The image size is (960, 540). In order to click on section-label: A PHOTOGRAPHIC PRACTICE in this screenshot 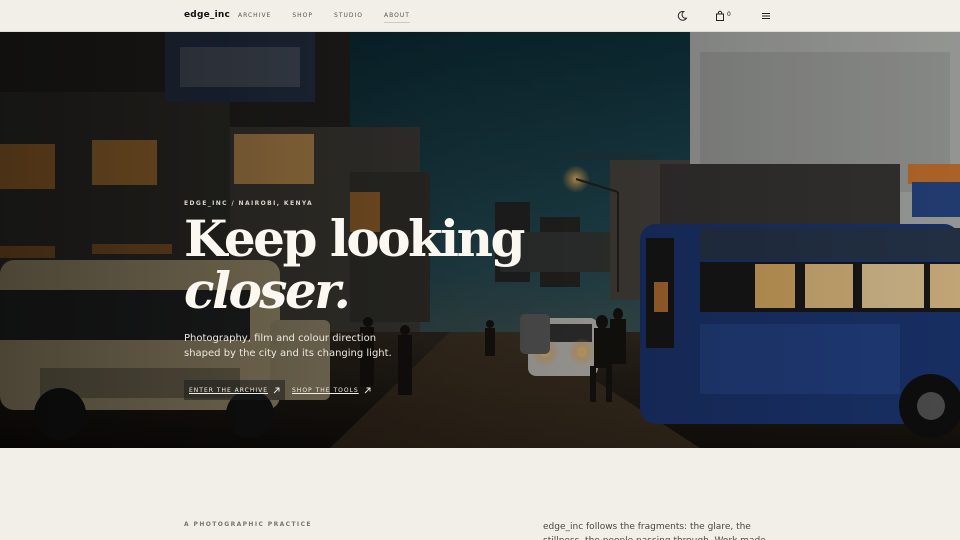, I will do `click(248, 524)`.